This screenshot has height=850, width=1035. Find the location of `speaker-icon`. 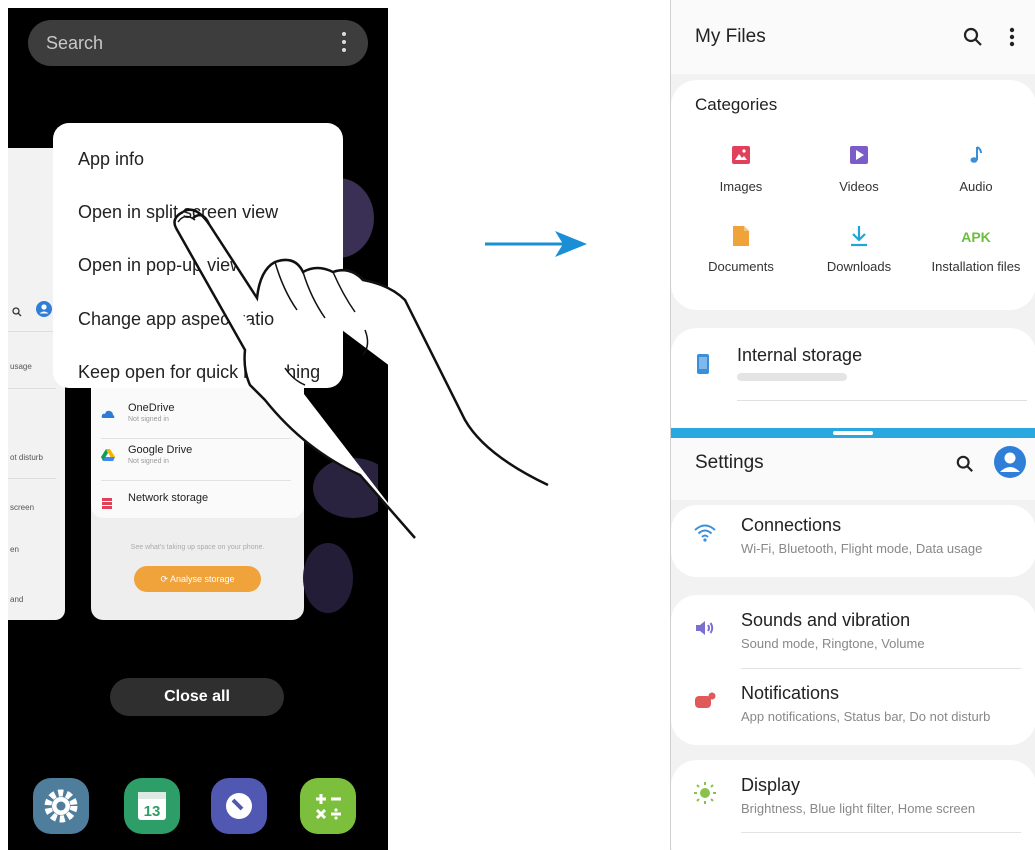

speaker-icon is located at coordinates (705, 628).